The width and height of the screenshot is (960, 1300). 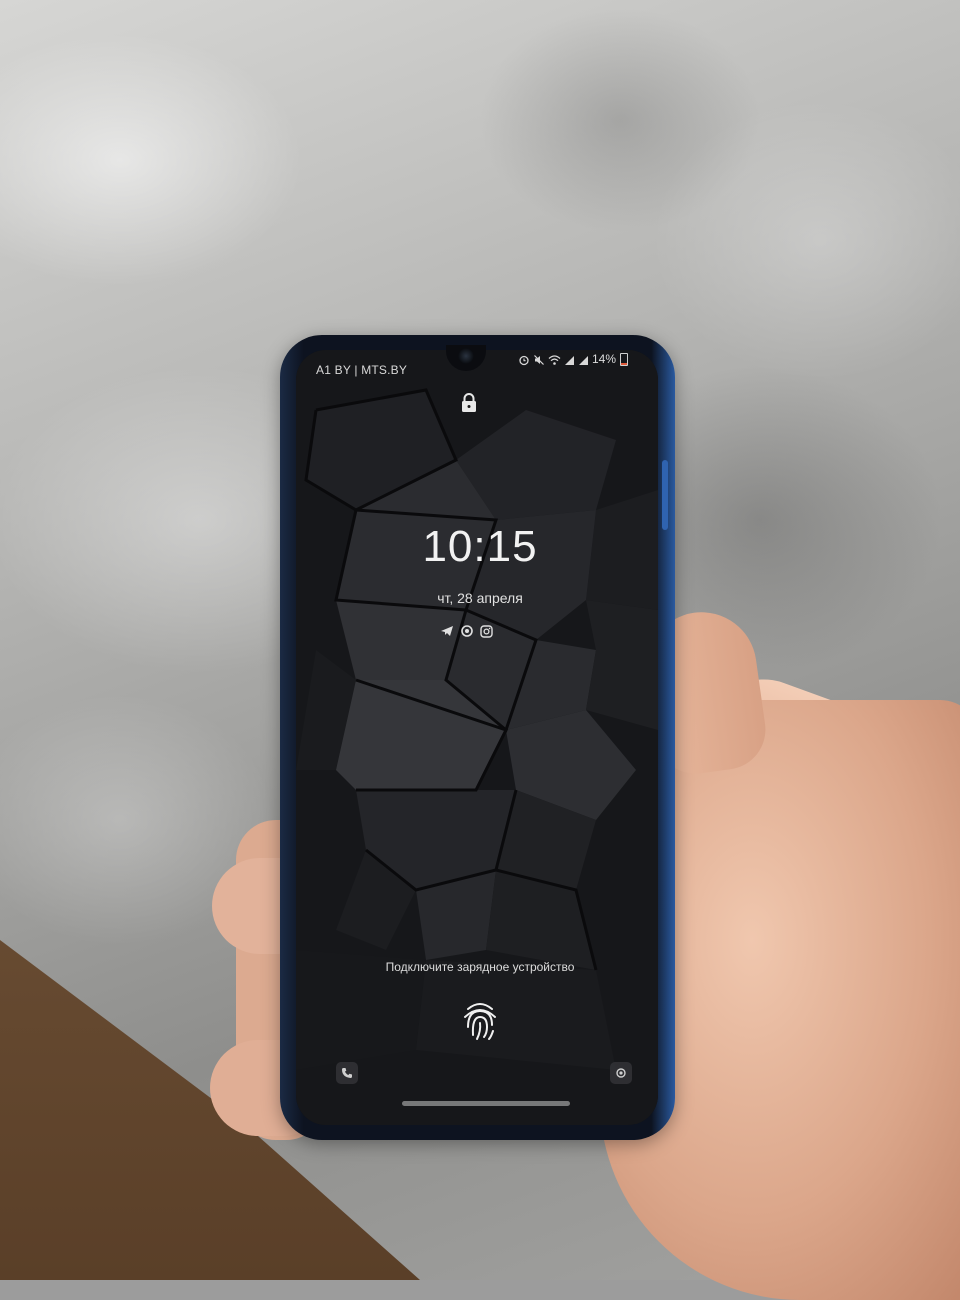 I want to click on clock-date: чт, 28 апреля, so click(x=480, y=598).